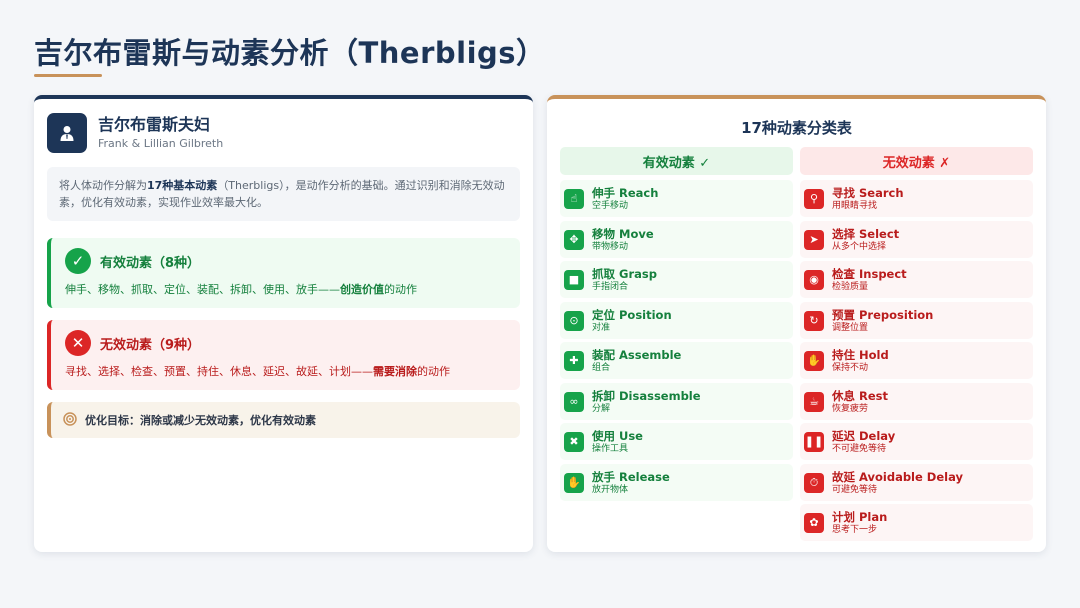 This screenshot has height=608, width=1080. I want to click on target-icon, so click(70, 420).